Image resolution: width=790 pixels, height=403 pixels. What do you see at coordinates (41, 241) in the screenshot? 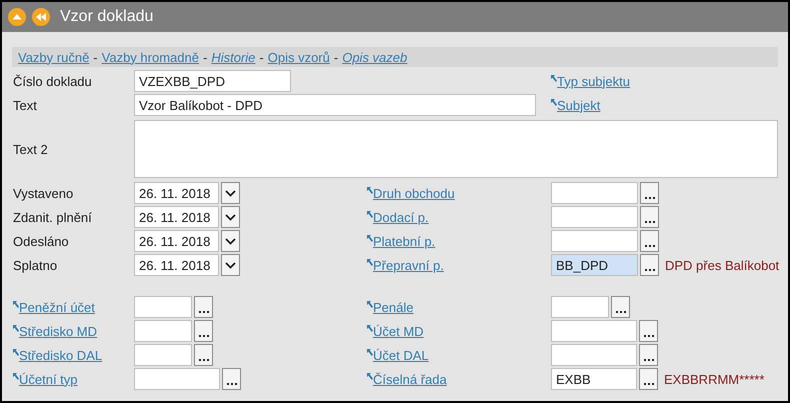
I see `field-label: Odesláno` at bounding box center [41, 241].